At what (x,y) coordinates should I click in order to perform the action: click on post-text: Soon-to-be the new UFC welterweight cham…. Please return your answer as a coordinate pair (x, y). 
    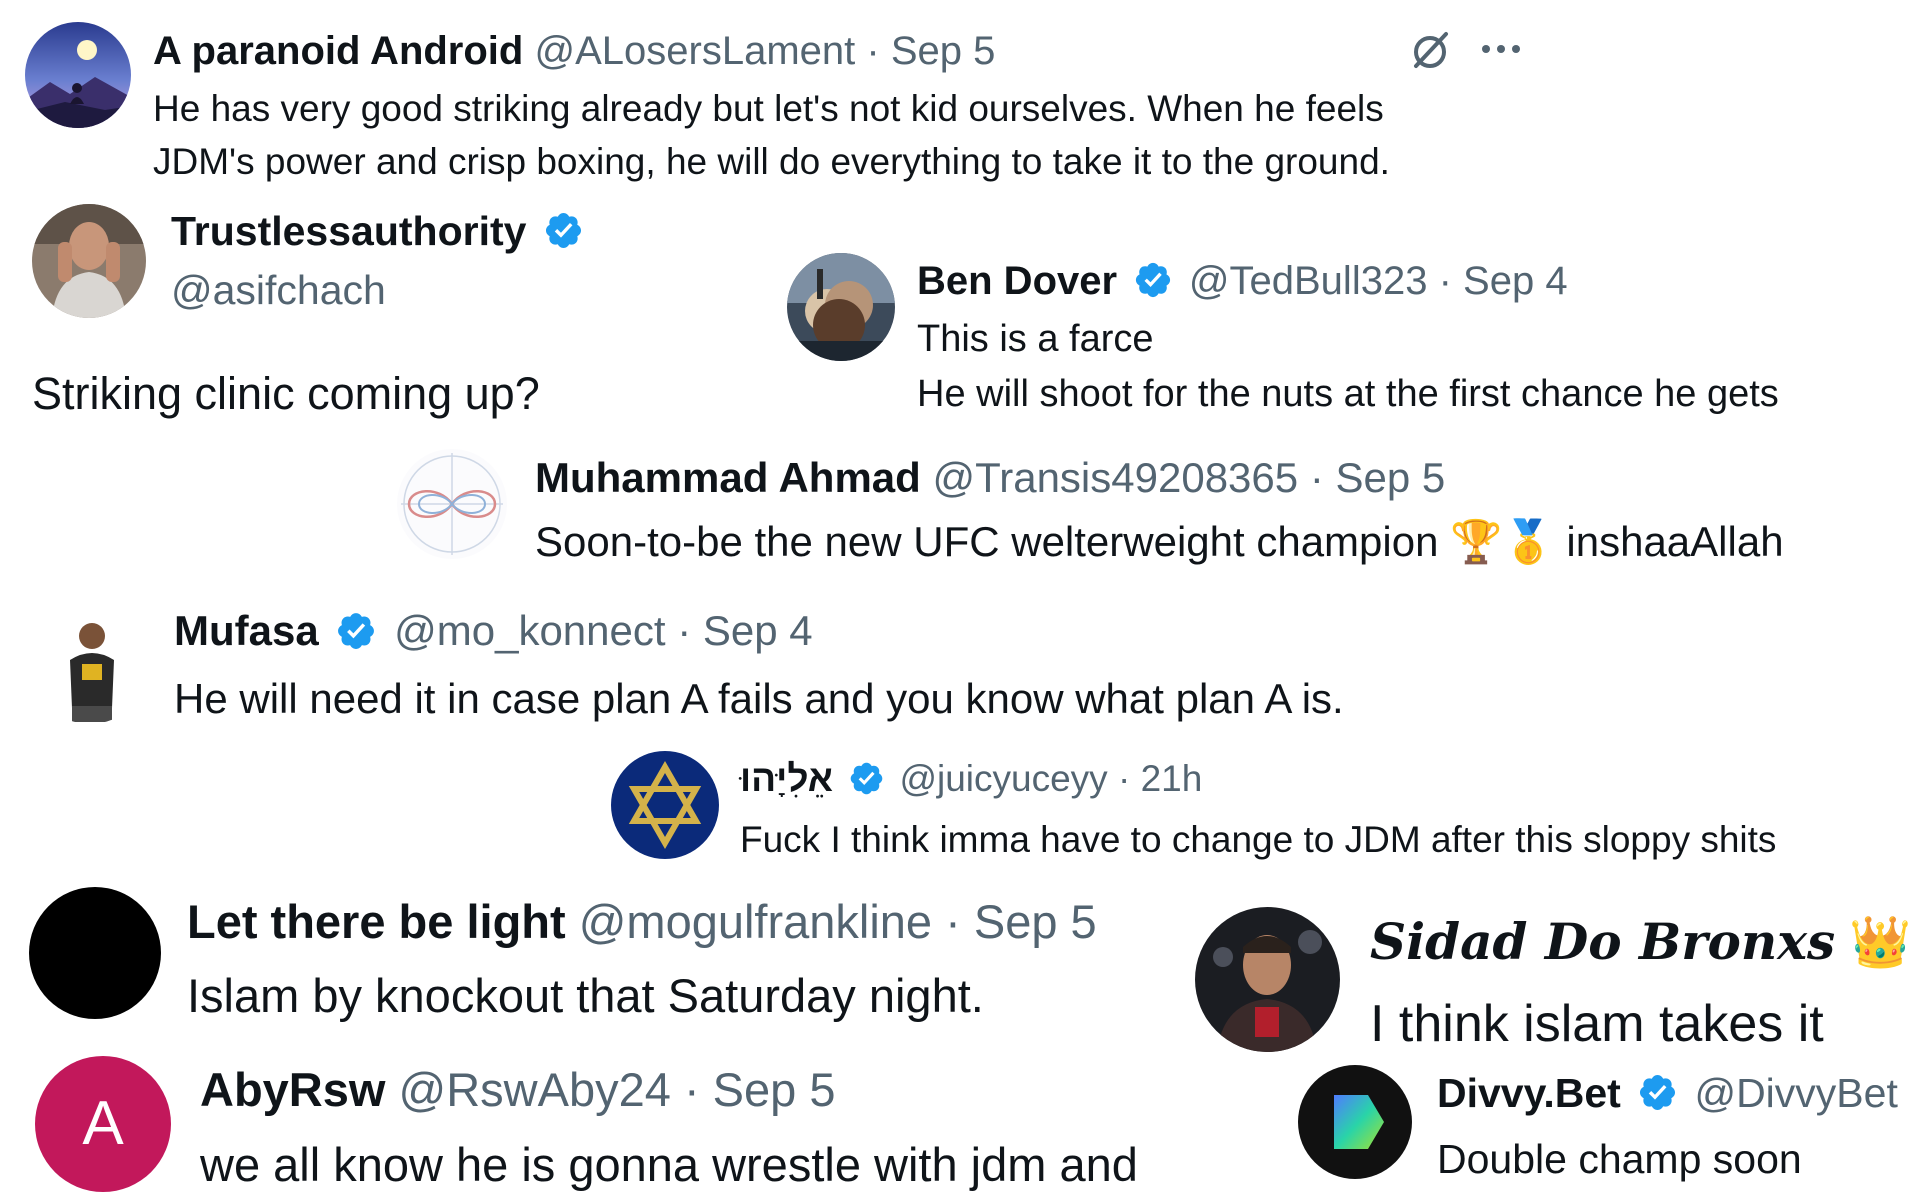
    Looking at the image, I should click on (987, 541).